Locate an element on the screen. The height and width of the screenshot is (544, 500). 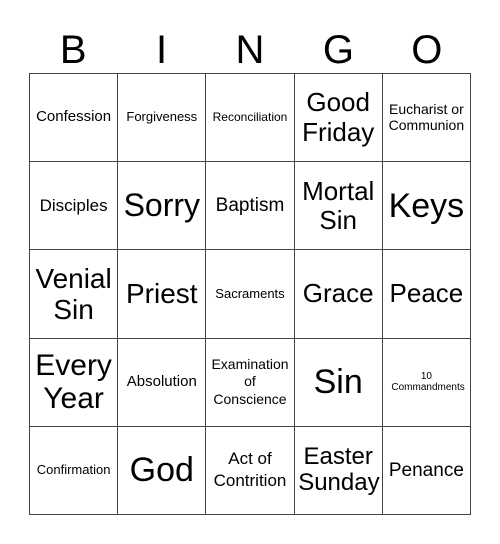
header-letter-g: G is located at coordinates (338, 50).